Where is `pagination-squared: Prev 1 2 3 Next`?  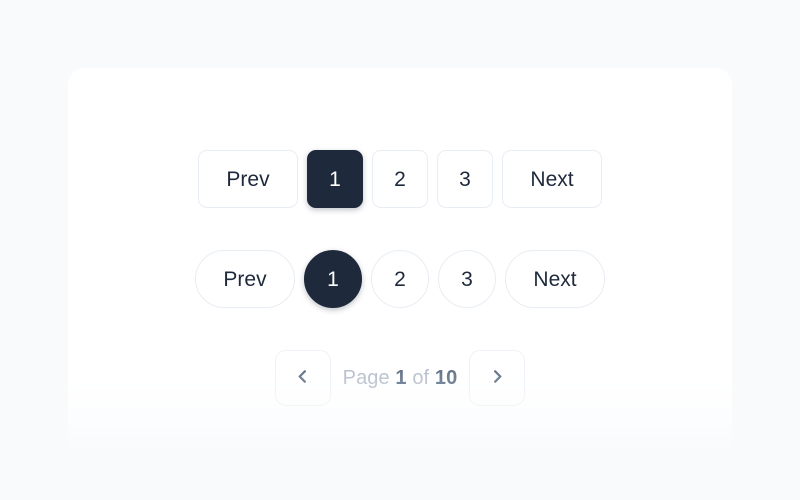 pagination-squared: Prev 1 2 3 Next is located at coordinates (400, 179).